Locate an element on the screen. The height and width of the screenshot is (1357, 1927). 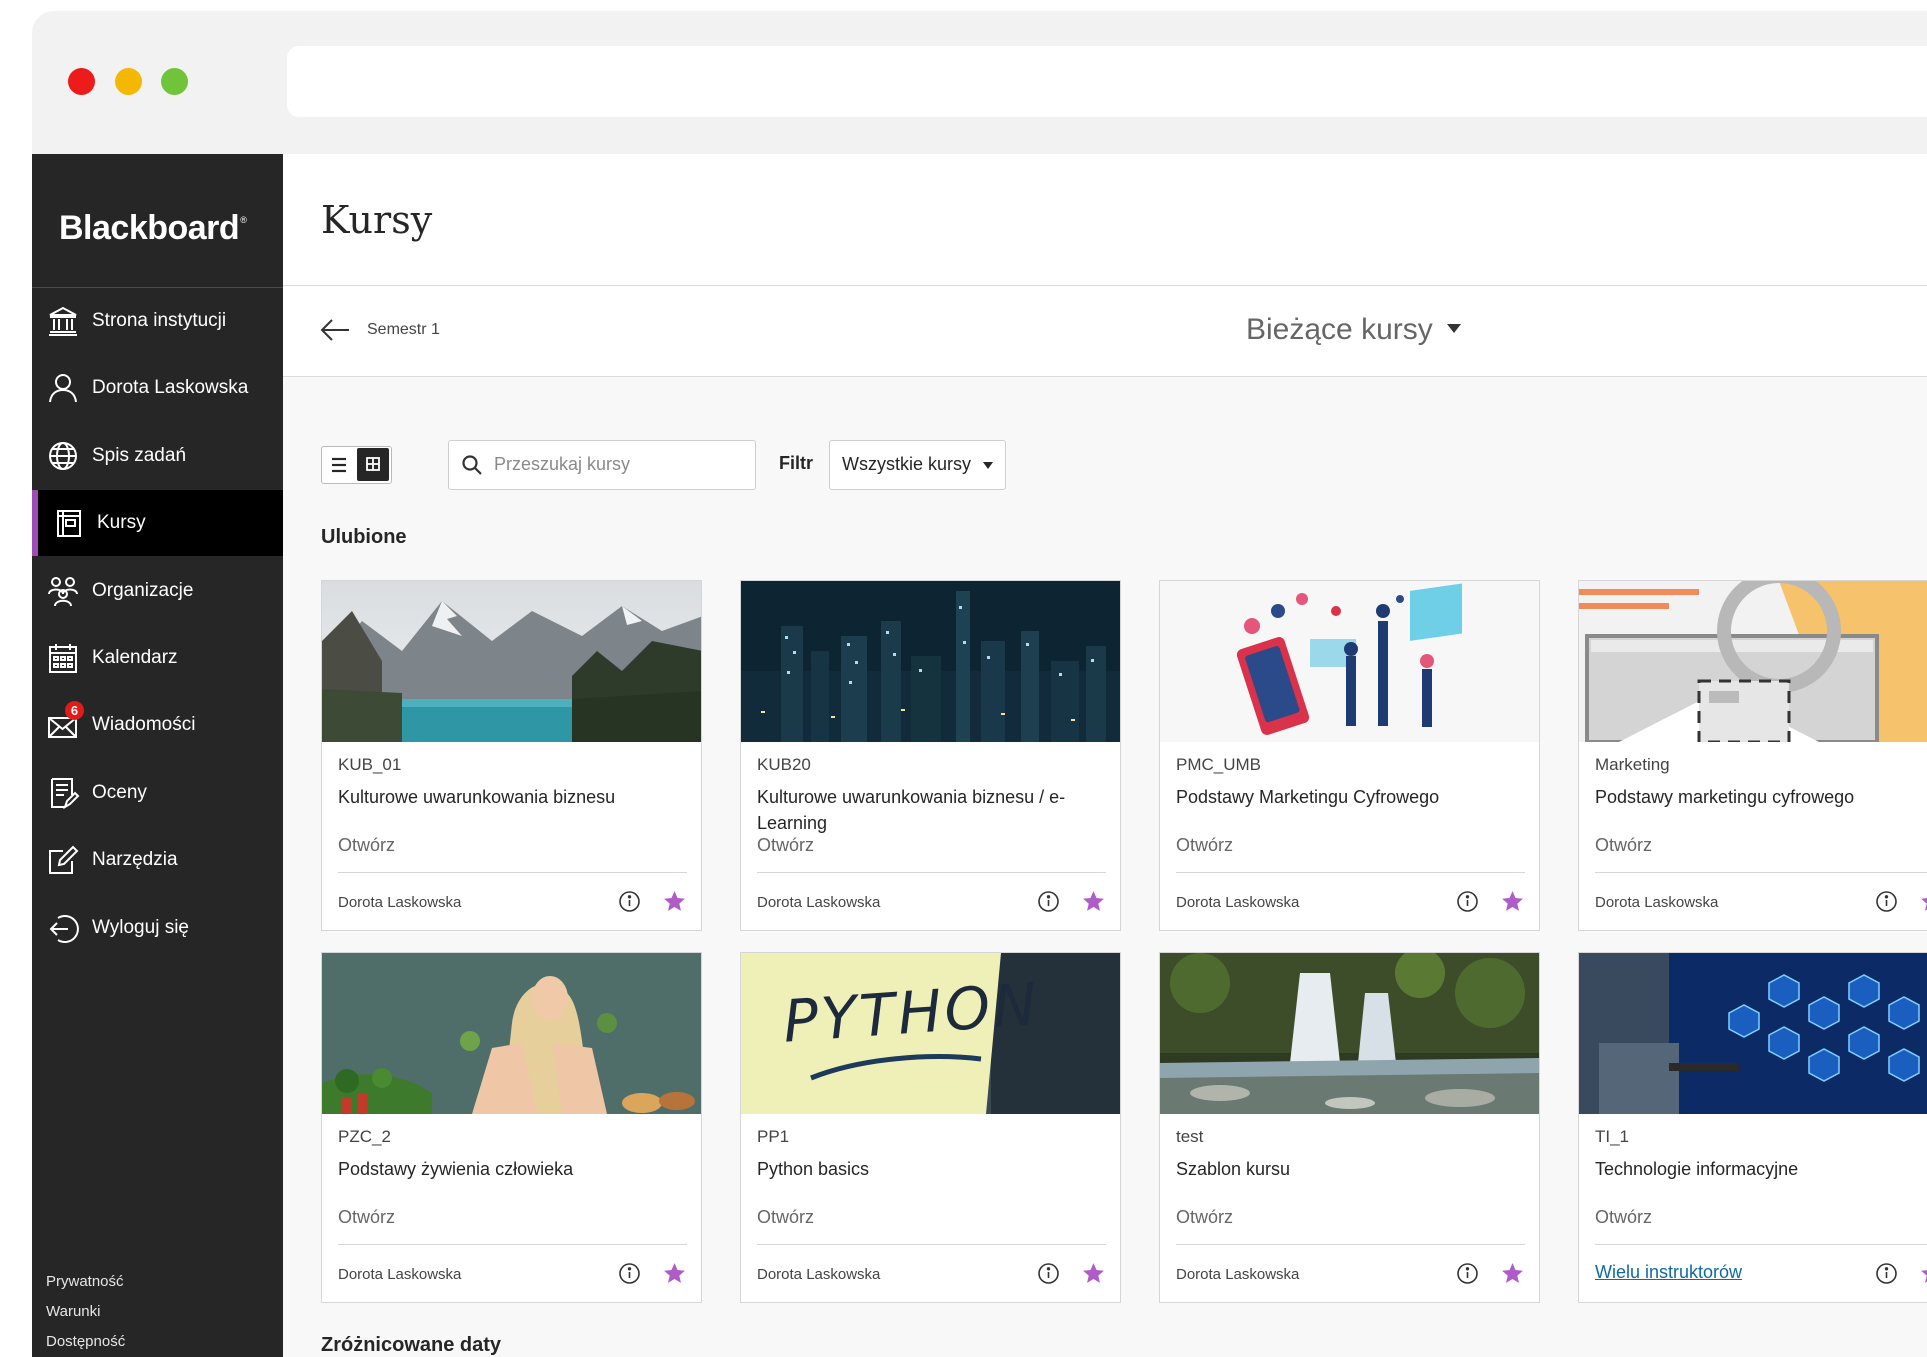
sidebar-item-tools: Narzędzia is located at coordinates (157, 860).